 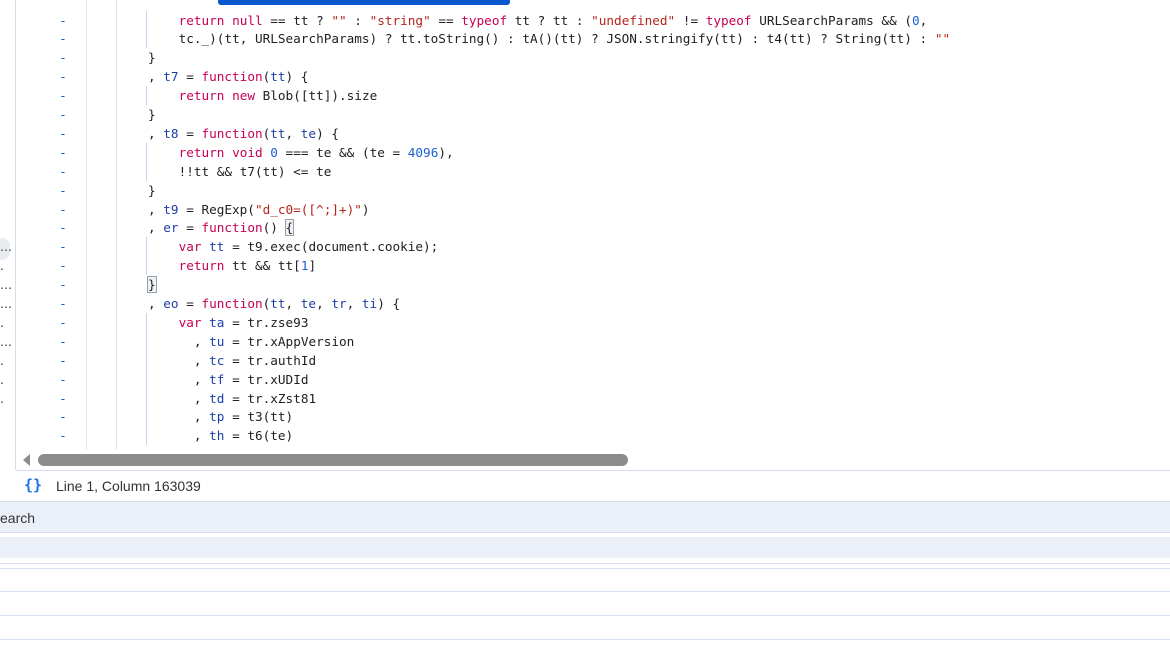 What do you see at coordinates (333, 460) in the screenshot?
I see `scrollbar-thumb` at bounding box center [333, 460].